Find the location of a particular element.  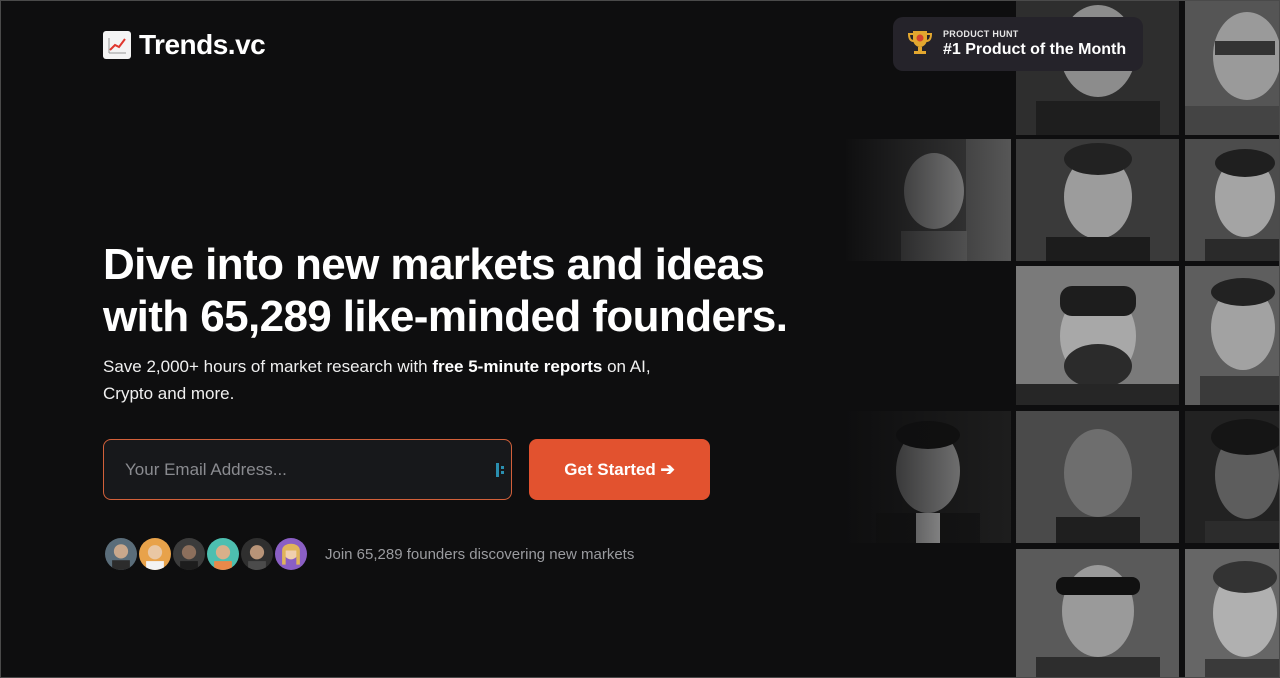

headline-line-1: Dive into new markets and ideas is located at coordinates (434, 264).